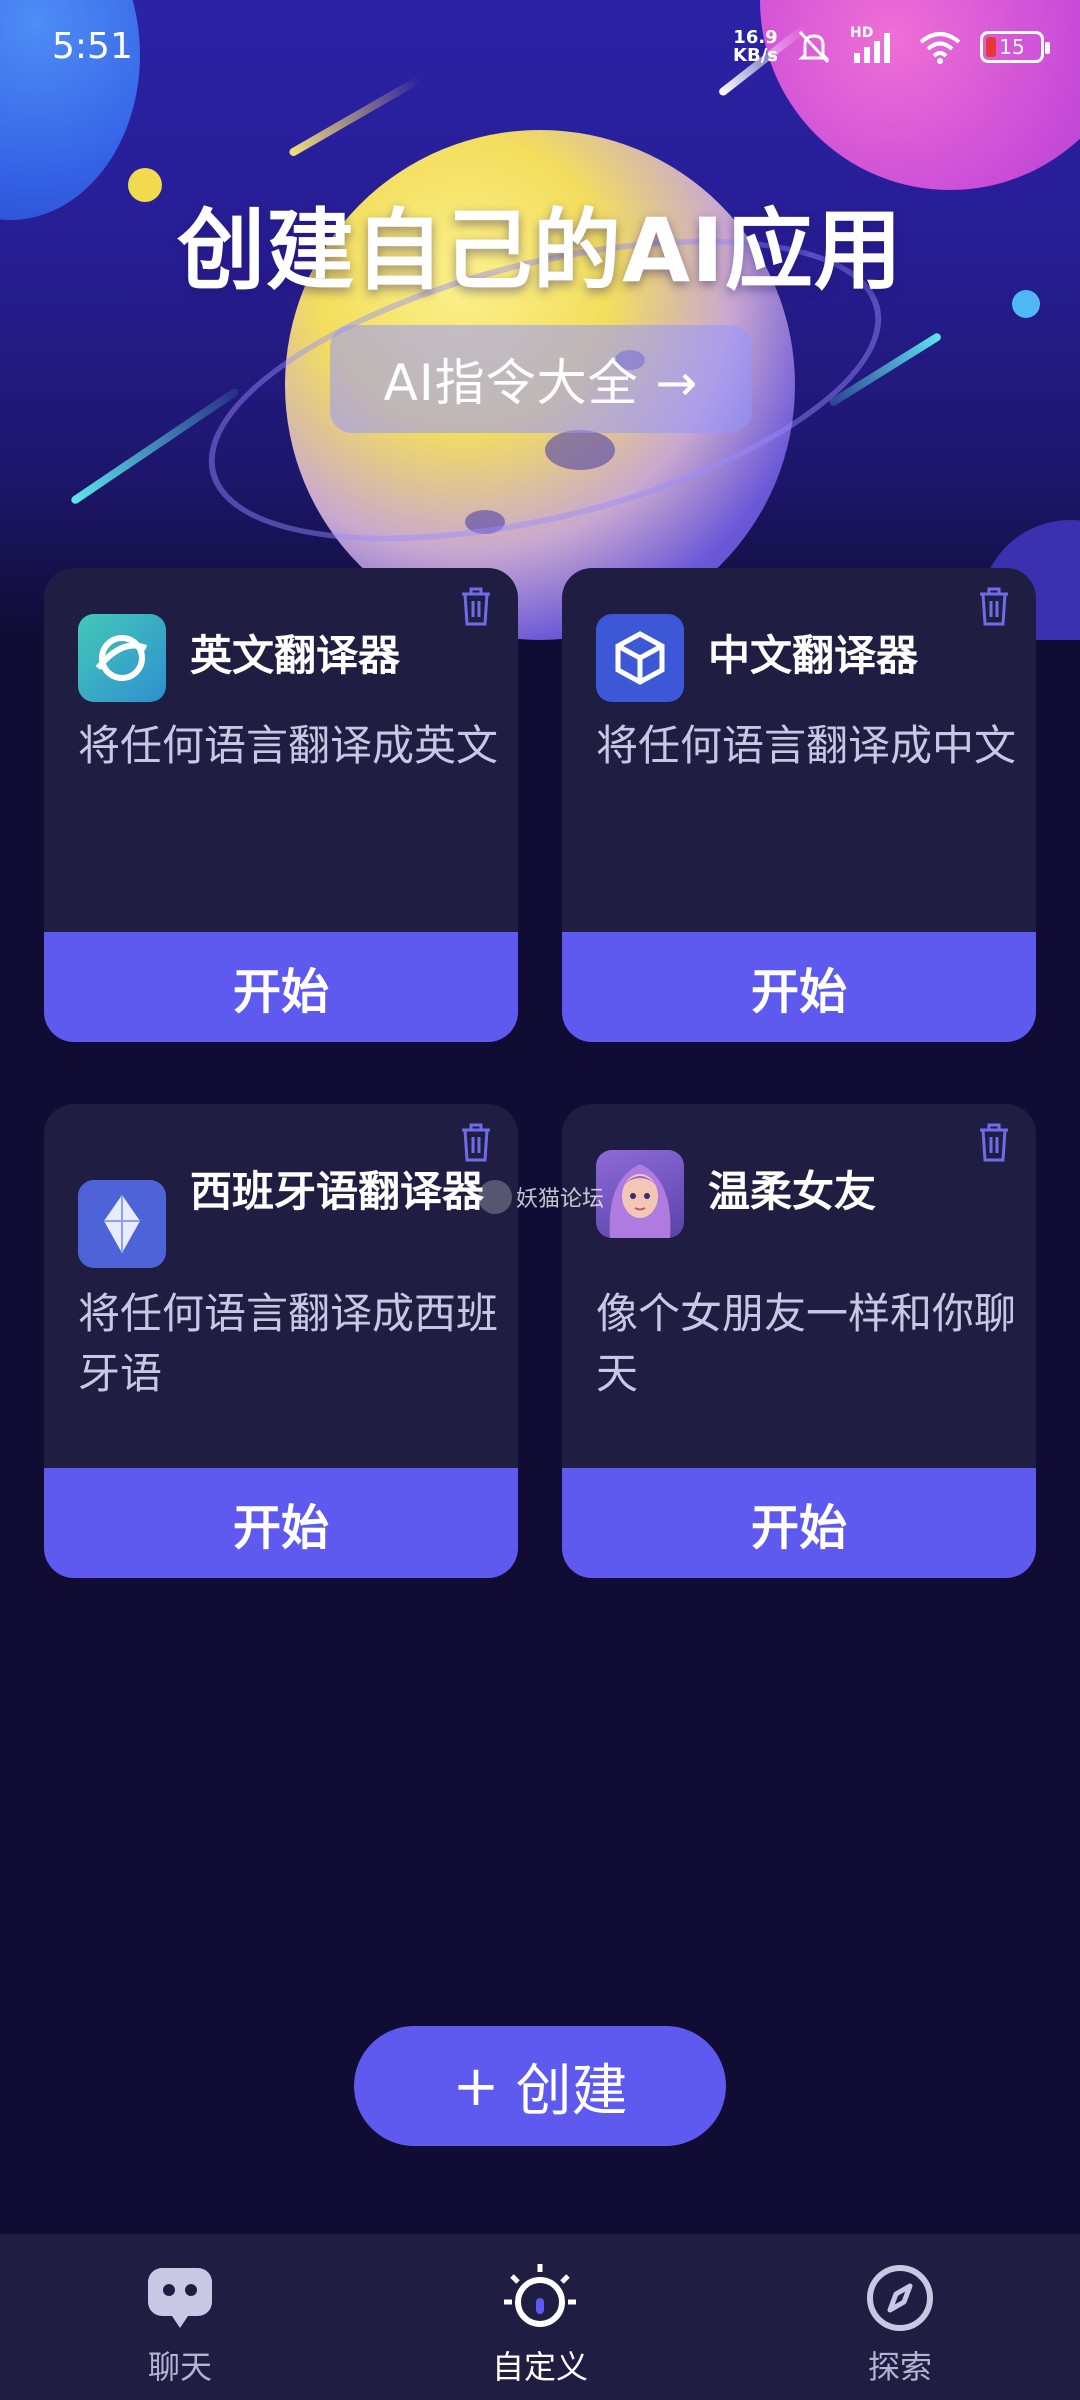 Image resolution: width=1080 pixels, height=2400 pixels. I want to click on nav-label: 聊天, so click(179, 2367).